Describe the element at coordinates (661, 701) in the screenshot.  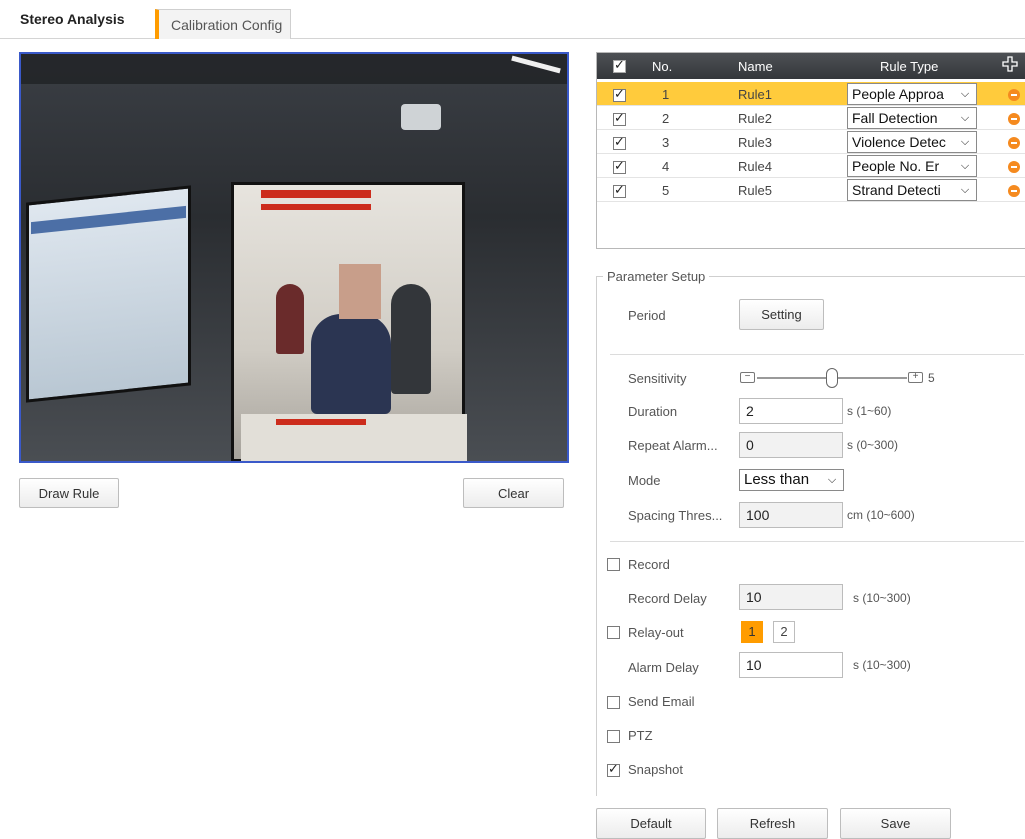
I see `send-email-label: Send Email` at that location.